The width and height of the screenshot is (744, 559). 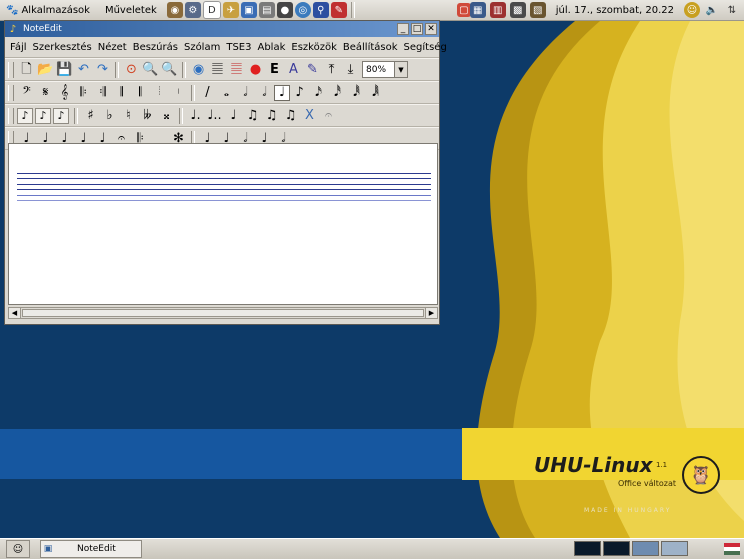 What do you see at coordinates (83, 93) in the screenshot?
I see `repeat-start-icon: 𝄆` at bounding box center [83, 93].